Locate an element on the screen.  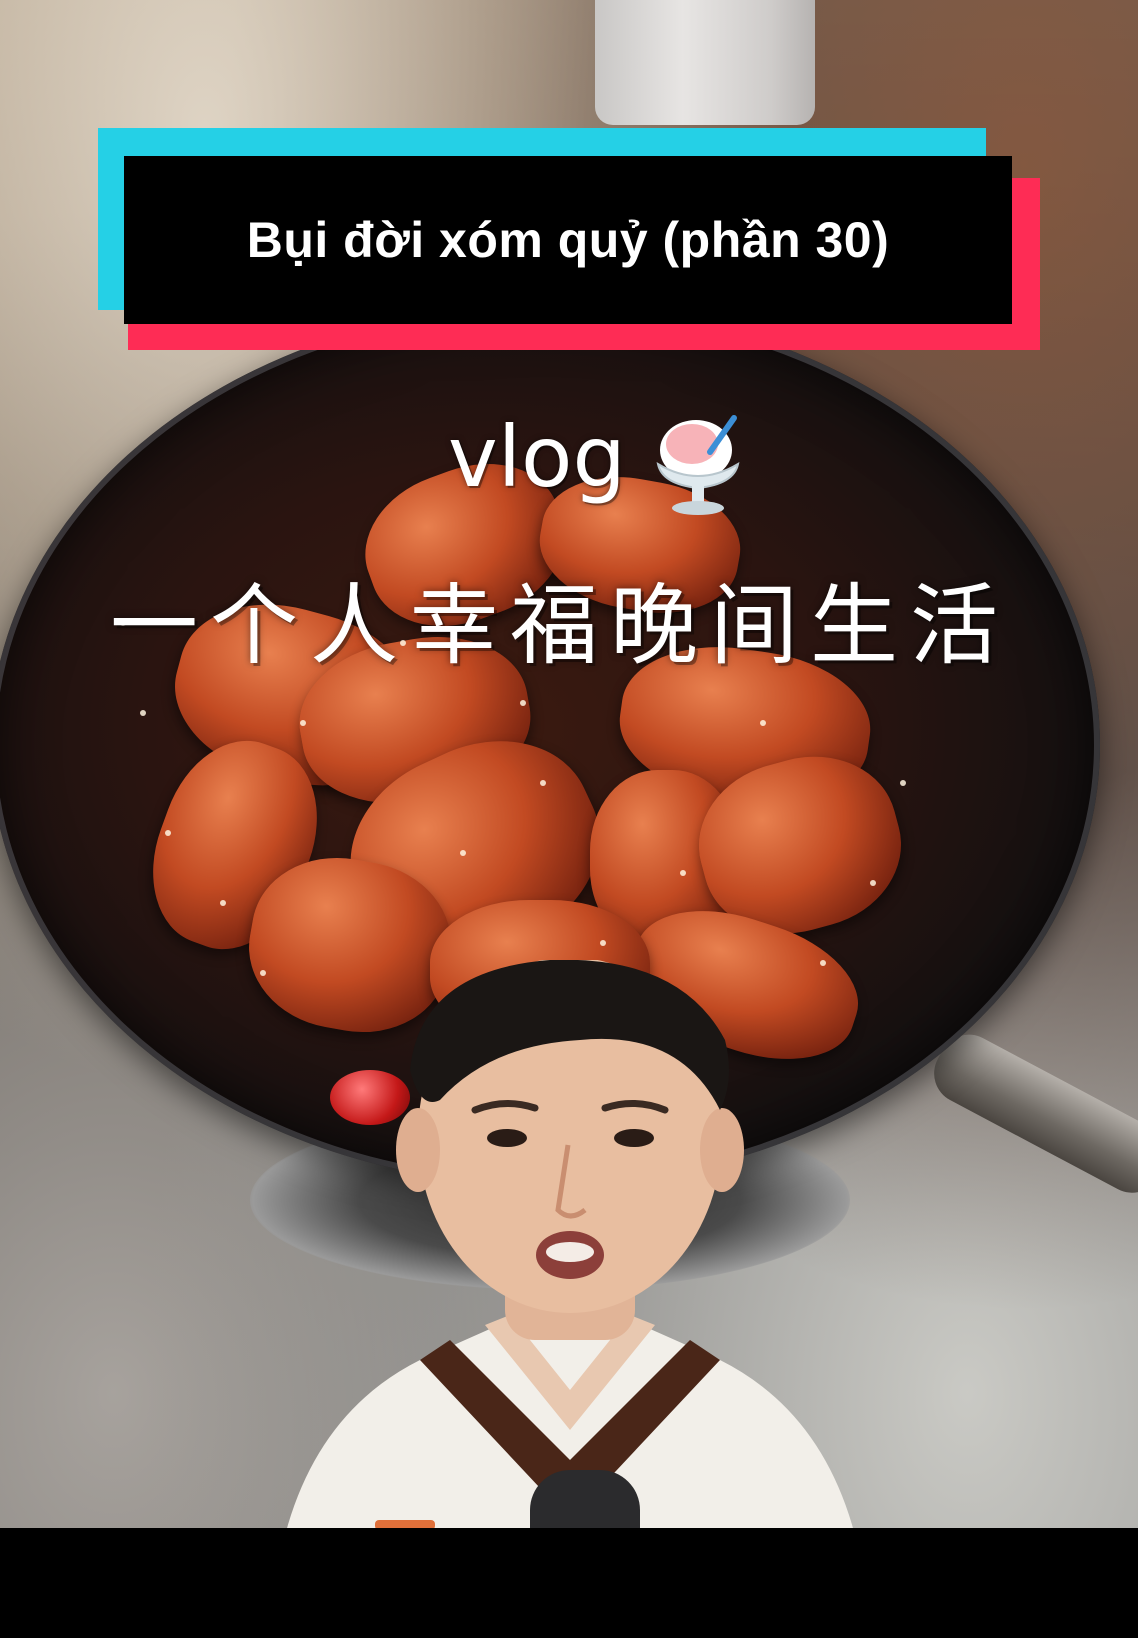
vlog-label: vlog is located at coordinates (537, 457).